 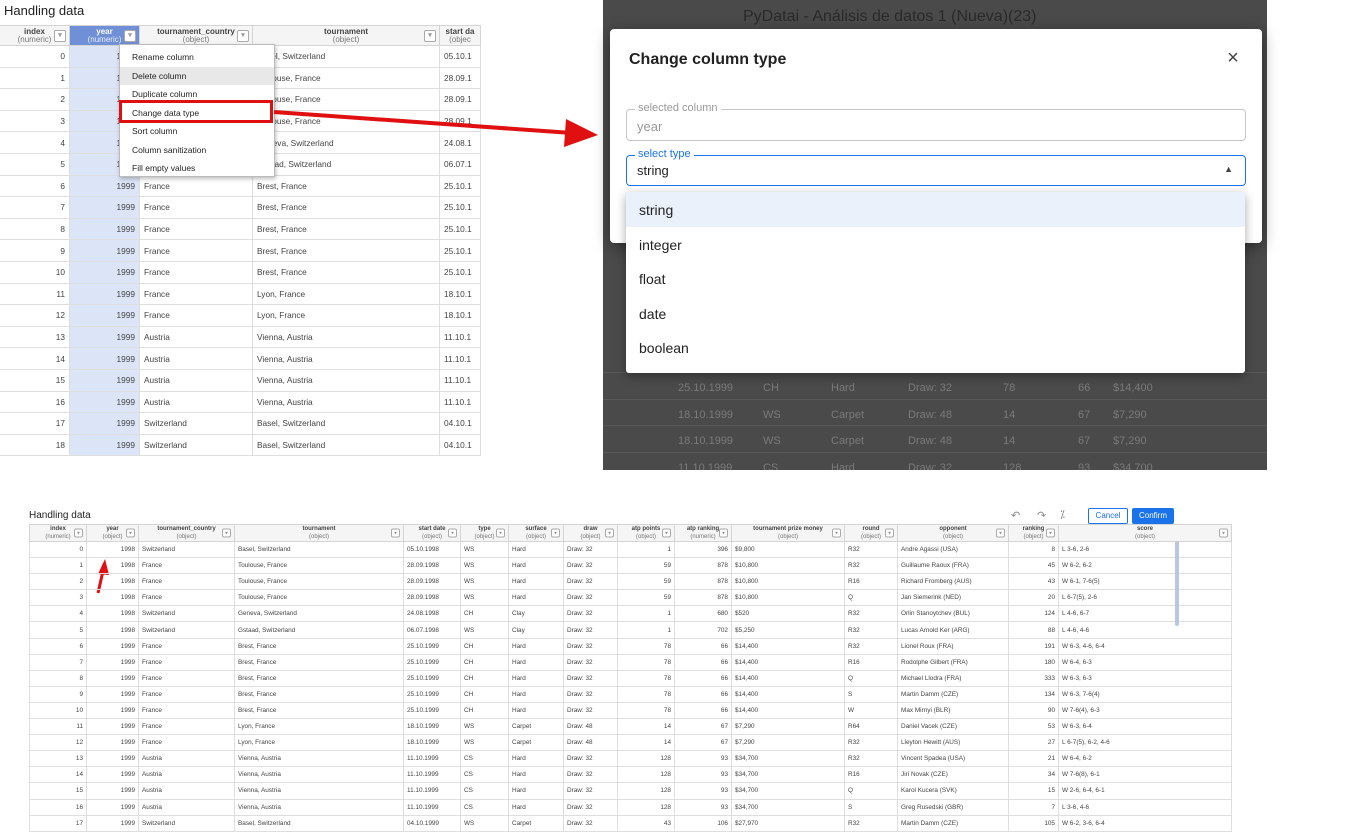 What do you see at coordinates (1033, 823) in the screenshot?
I see `table-cell: 105` at bounding box center [1033, 823].